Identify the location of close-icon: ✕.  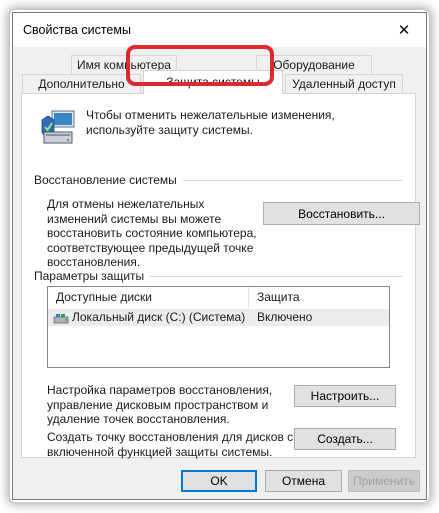
(404, 30).